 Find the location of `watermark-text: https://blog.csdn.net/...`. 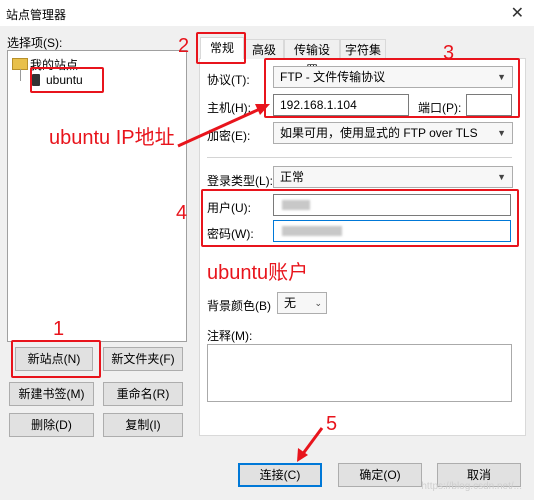

watermark-text: https://blog.csdn.net/... is located at coordinates (471, 486).